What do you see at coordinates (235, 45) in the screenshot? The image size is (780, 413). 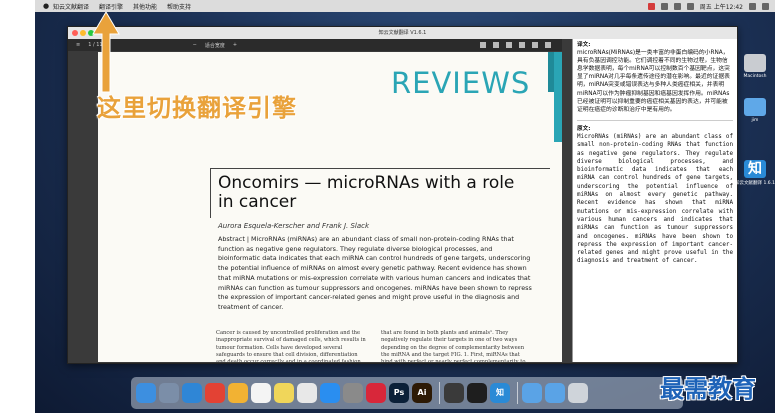 I see `zoom-in-button: +` at bounding box center [235, 45].